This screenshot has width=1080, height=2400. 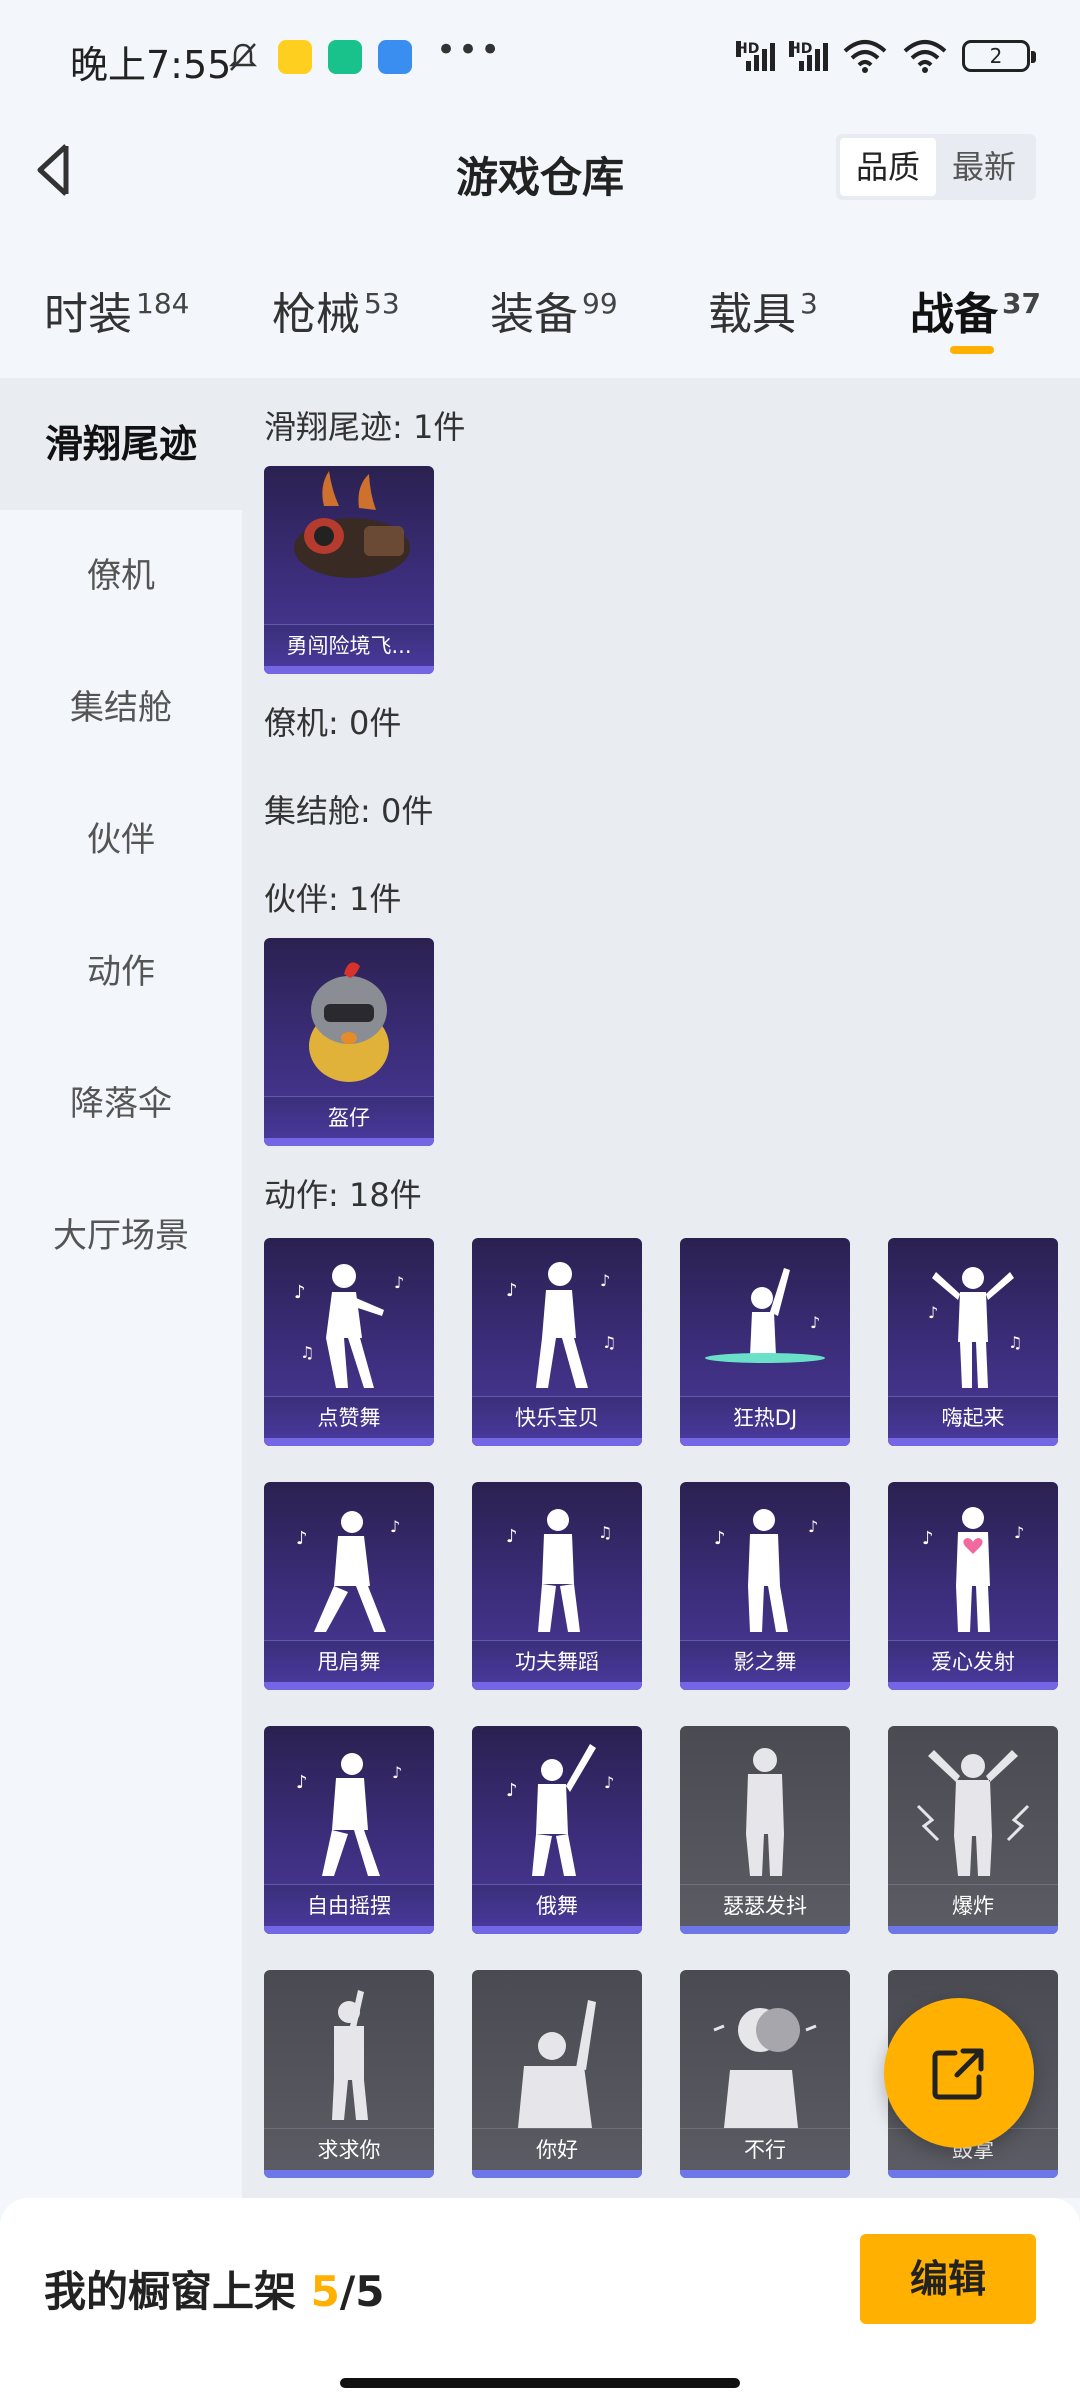 What do you see at coordinates (809, 304) in the screenshot?
I see `tab-count: 3` at bounding box center [809, 304].